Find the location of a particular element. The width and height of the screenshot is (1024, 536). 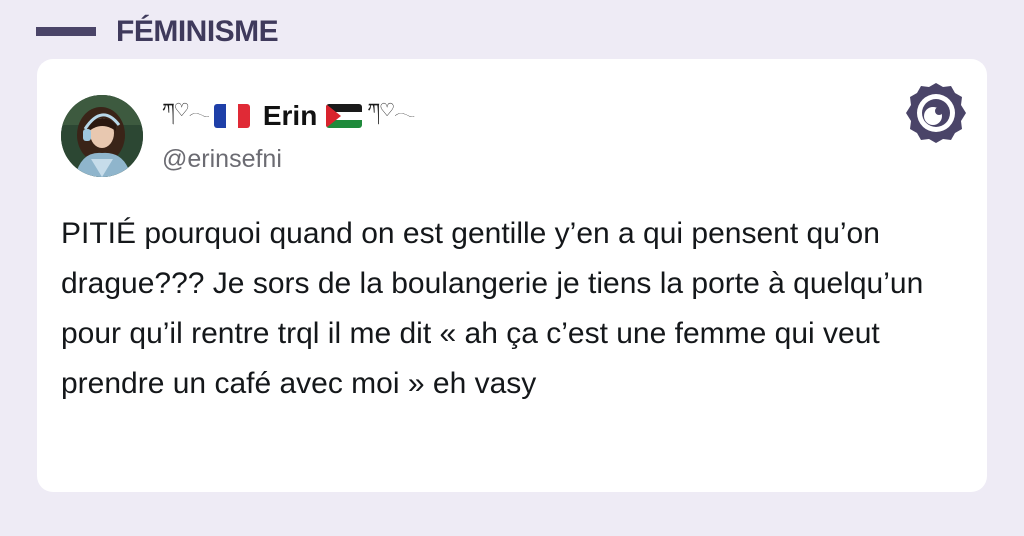

france-flag-icon is located at coordinates (231, 116).